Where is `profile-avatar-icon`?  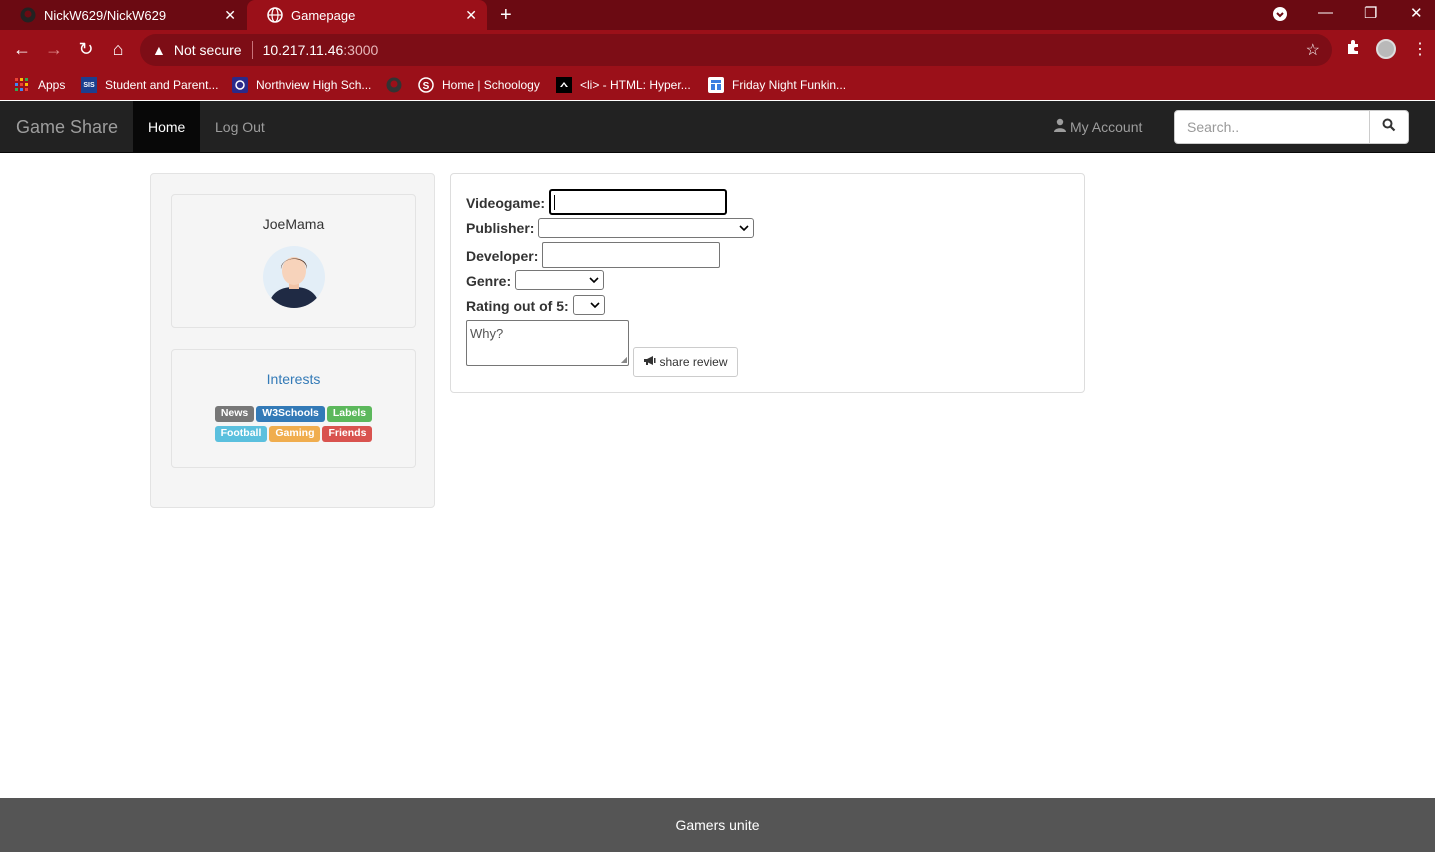 profile-avatar-icon is located at coordinates (1386, 49).